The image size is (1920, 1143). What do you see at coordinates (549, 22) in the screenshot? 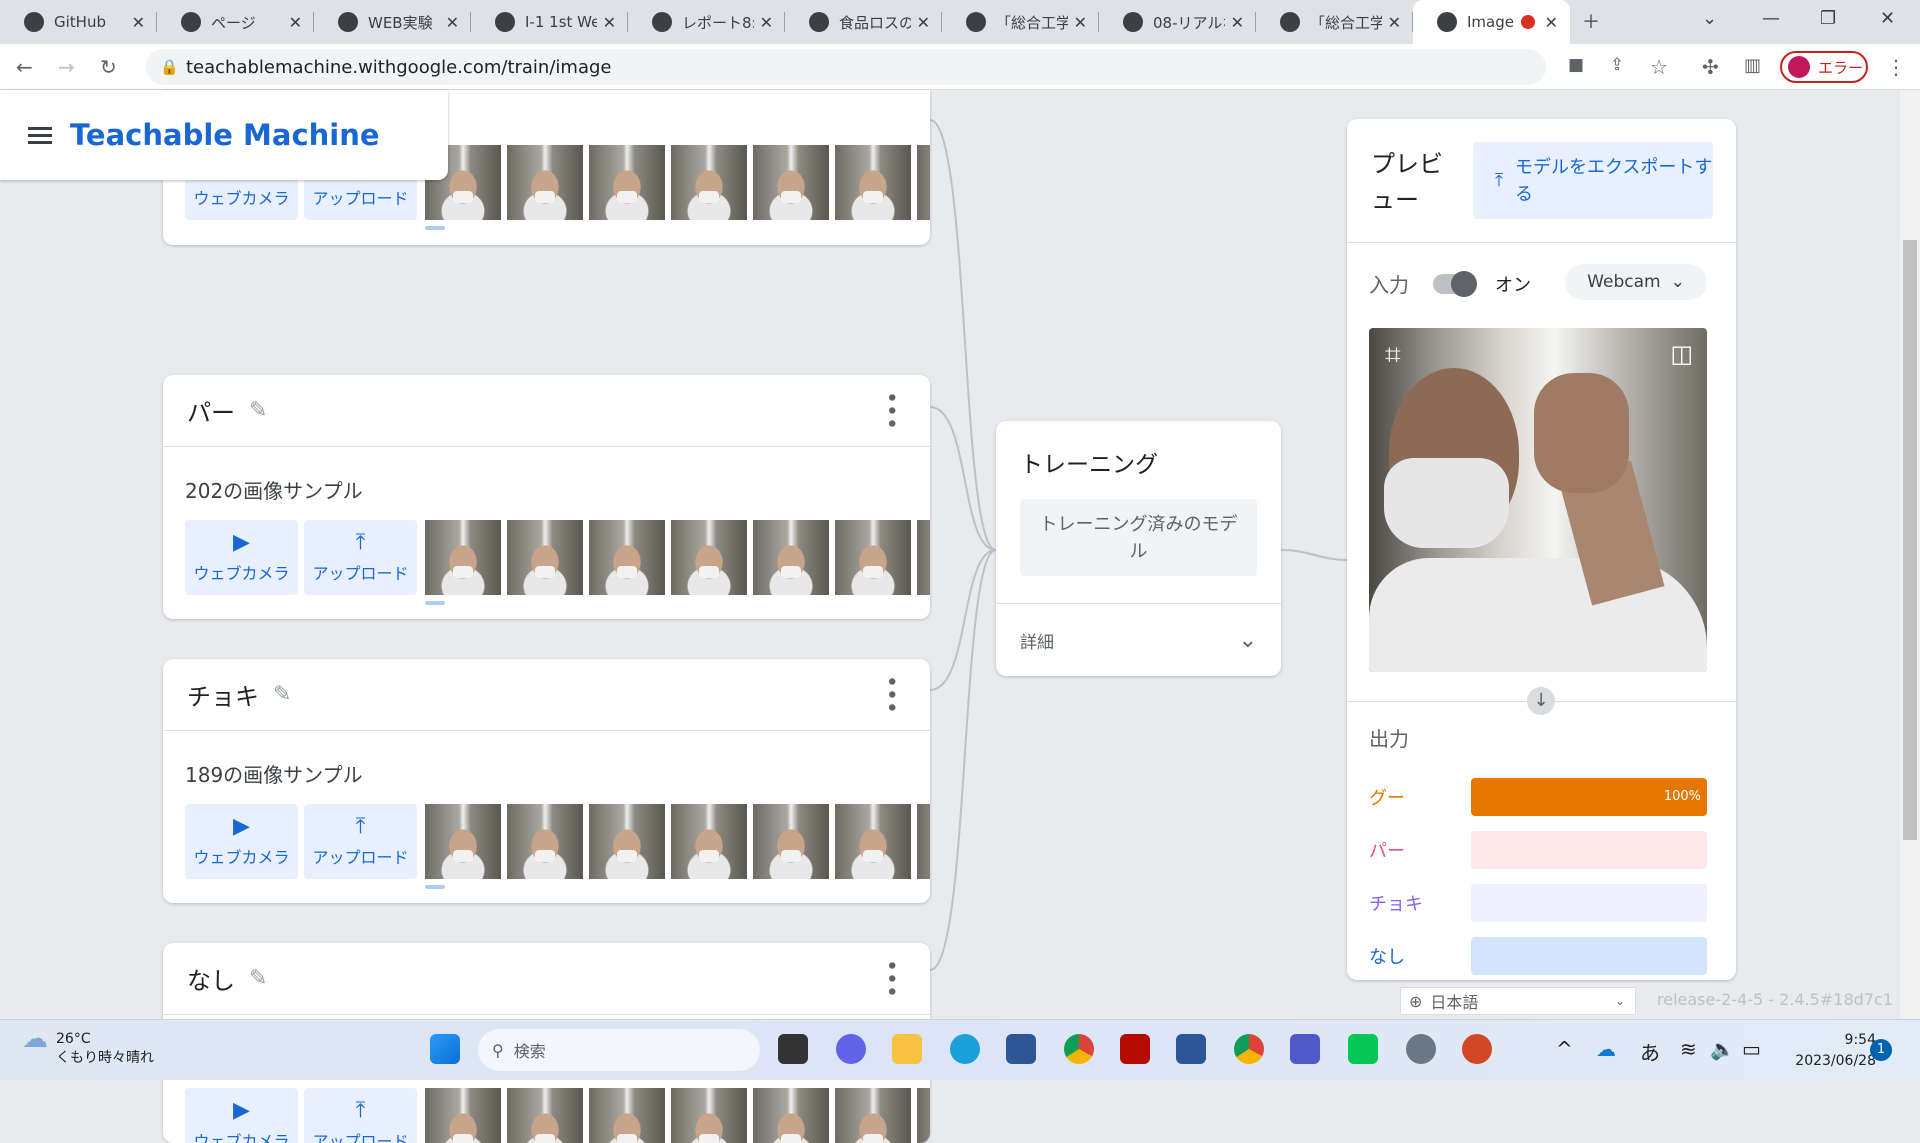
I see `tab-3: I-1 1st Wel✕` at bounding box center [549, 22].